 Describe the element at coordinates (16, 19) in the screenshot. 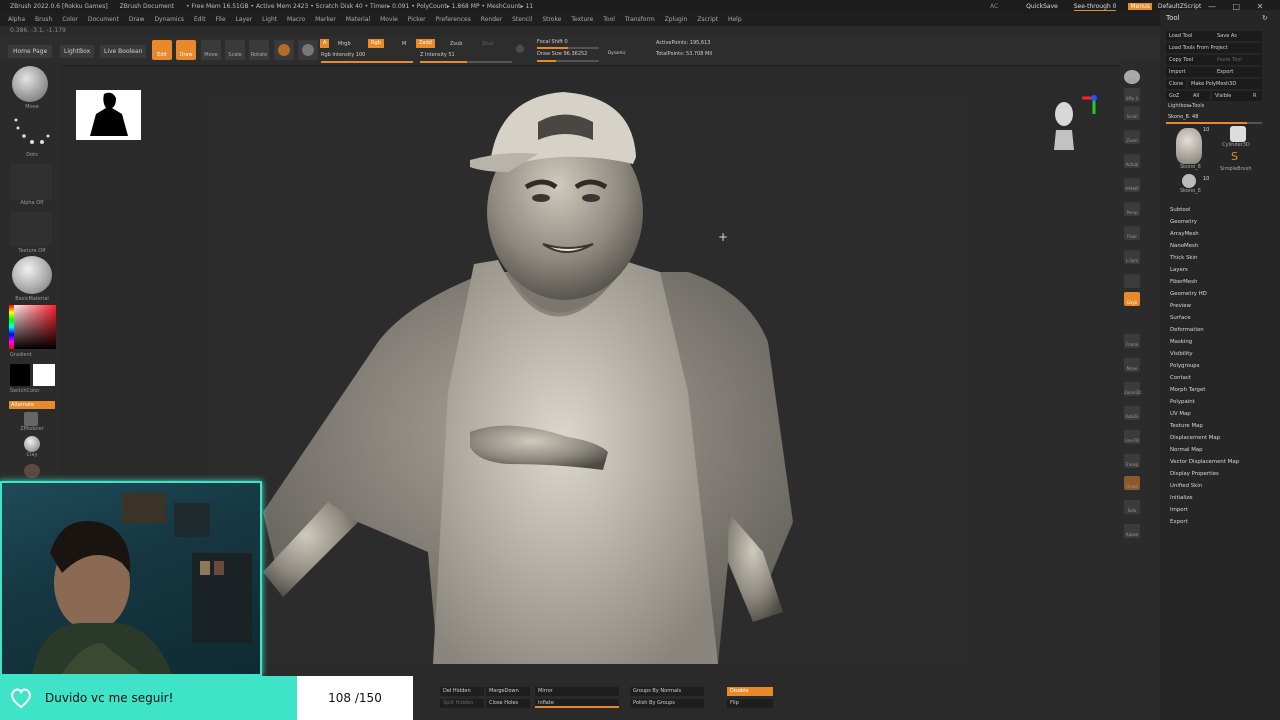

I see `menu-alpha: Alpha` at that location.